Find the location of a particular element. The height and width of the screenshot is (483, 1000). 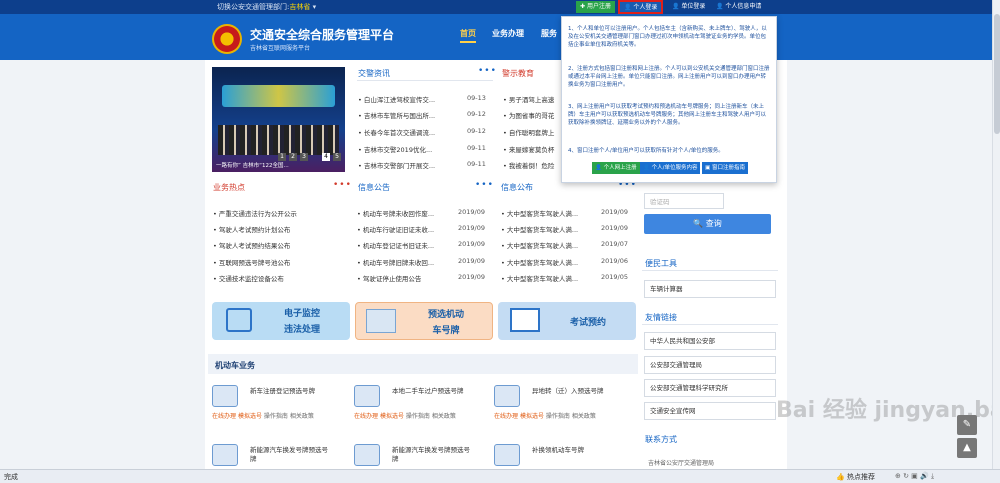

new-energy-car-icon is located at coordinates (225, 455).